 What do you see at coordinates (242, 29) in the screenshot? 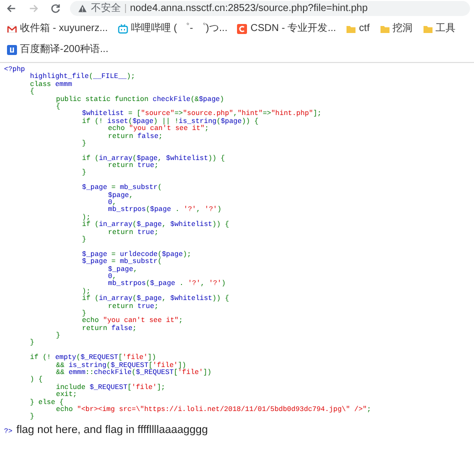
I see `c-logo-icon` at bounding box center [242, 29].